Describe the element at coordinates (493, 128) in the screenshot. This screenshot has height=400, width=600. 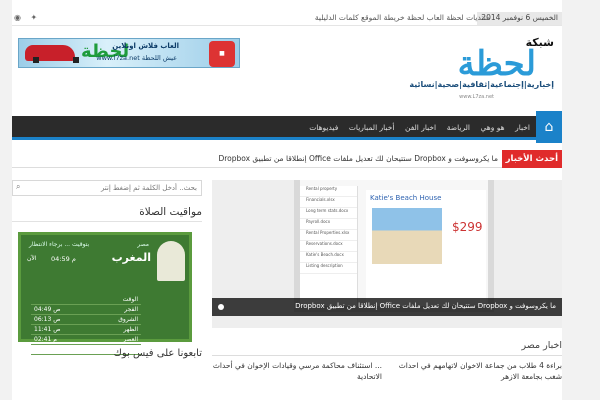
I see `nav-item: هو وهي` at that location.